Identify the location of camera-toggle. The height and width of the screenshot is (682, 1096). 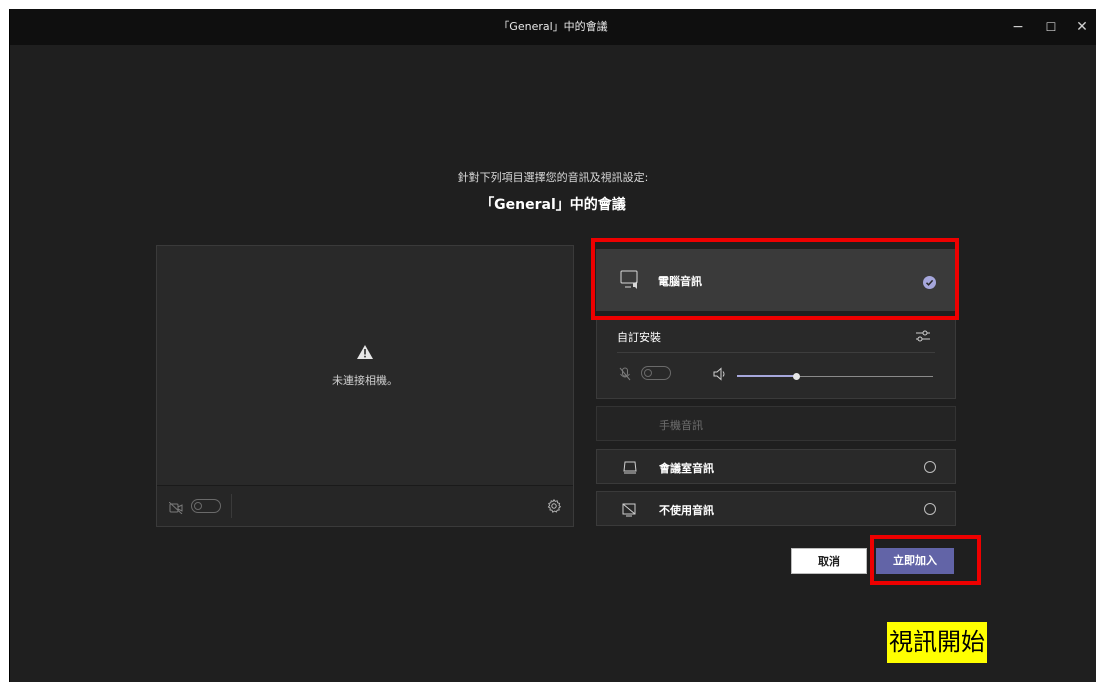
(206, 506).